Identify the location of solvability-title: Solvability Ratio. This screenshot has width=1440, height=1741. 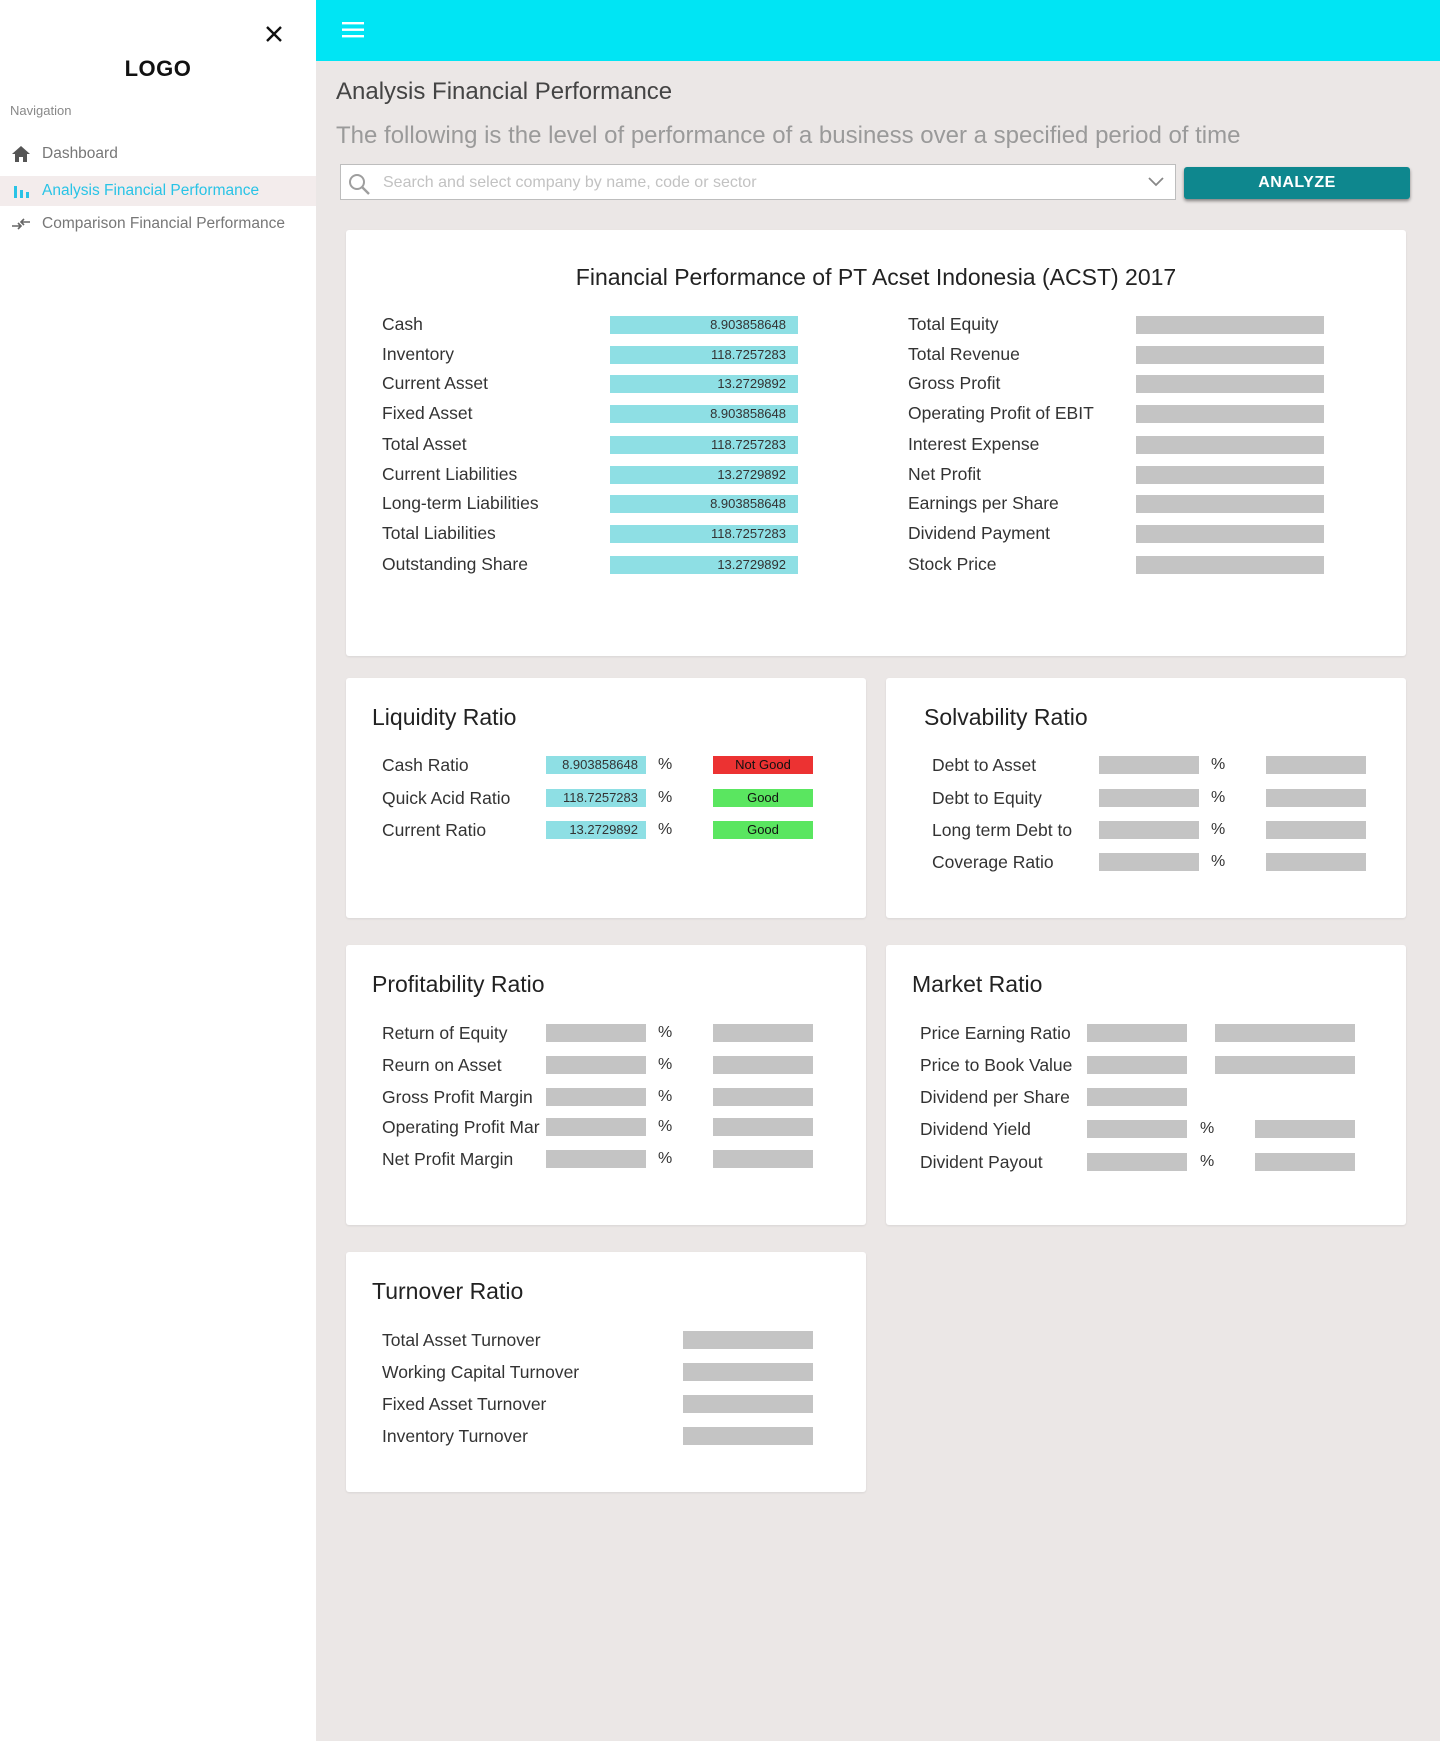
(1006, 717).